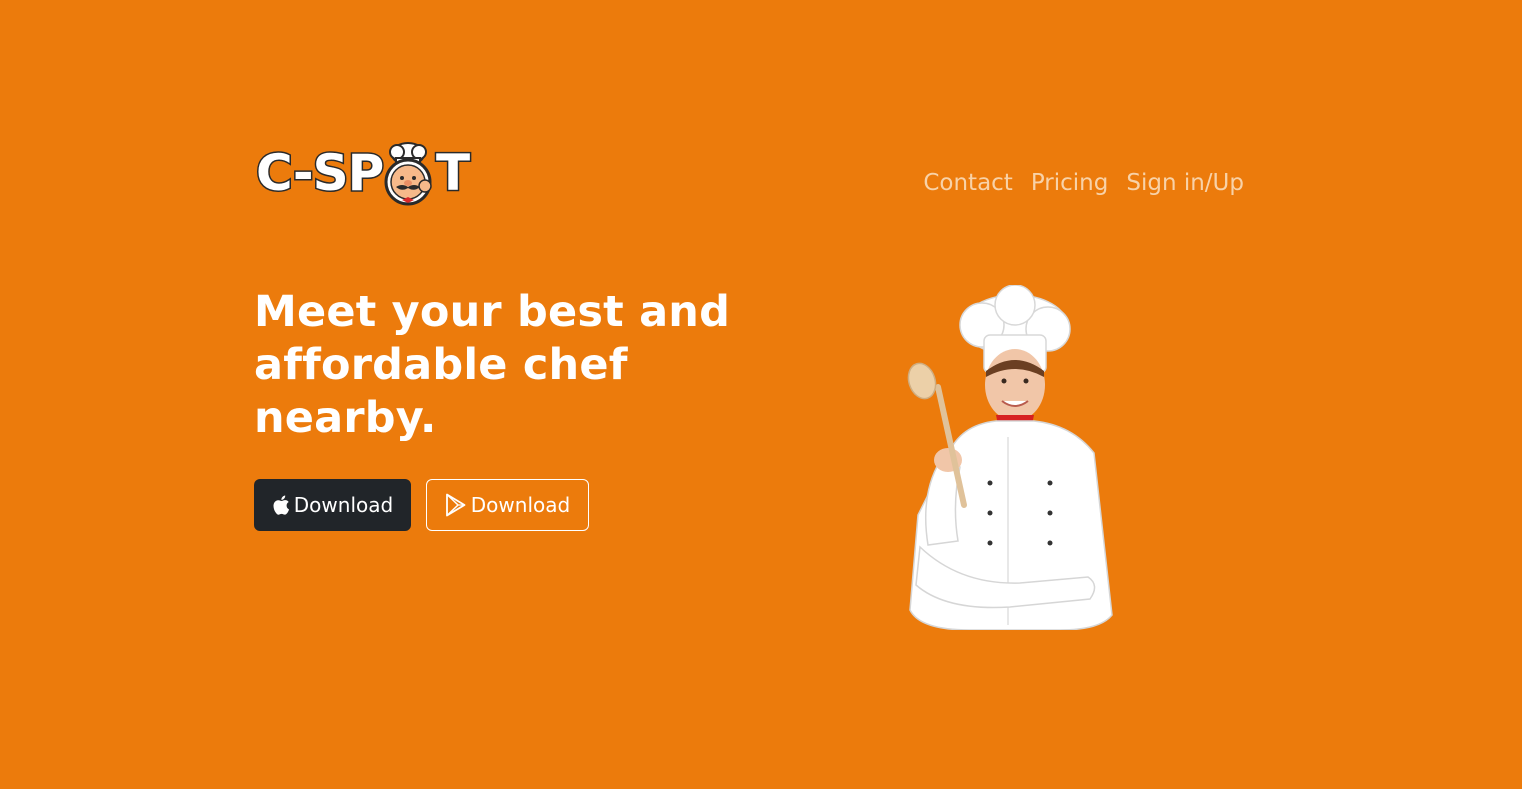 The height and width of the screenshot is (789, 1522). I want to click on nav-link-sign-in-up: Sign in/Up, so click(1185, 183).